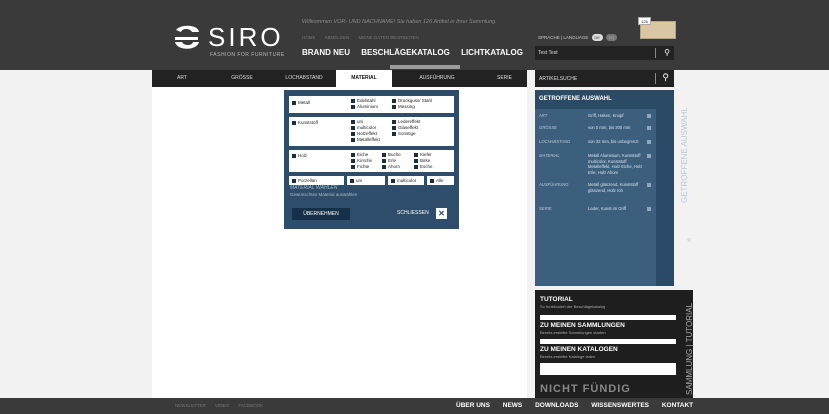 The height and width of the screenshot is (414, 829). I want to click on nav-brand-neu: BRAND NEU, so click(326, 52).